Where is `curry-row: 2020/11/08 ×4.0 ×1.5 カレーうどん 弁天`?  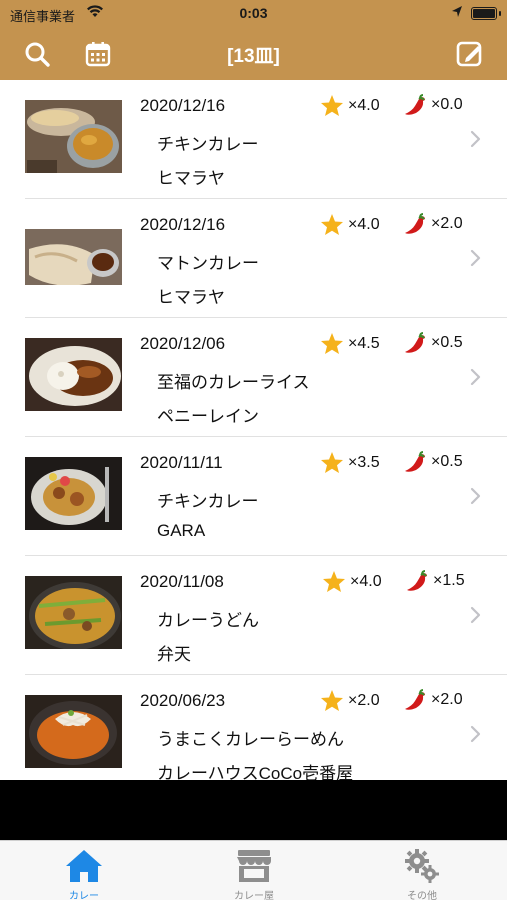 curry-row: 2020/11/08 ×4.0 ×1.5 カレーうどん 弁天 is located at coordinates (253, 615).